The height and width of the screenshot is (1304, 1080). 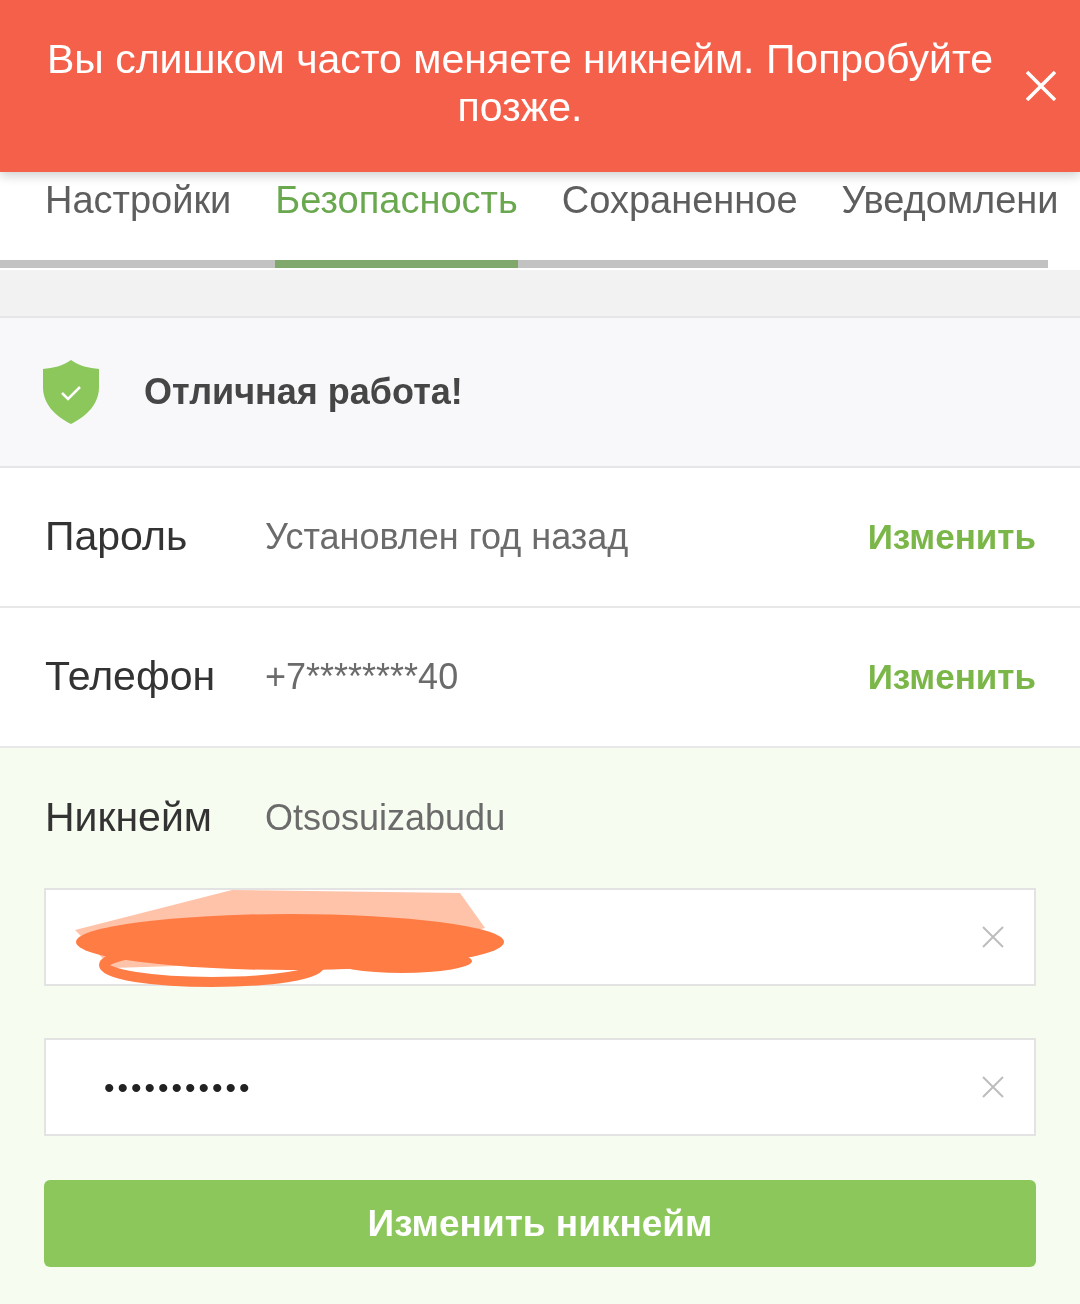 I want to click on input-field: •••••••••••, so click(x=540, y=1087).